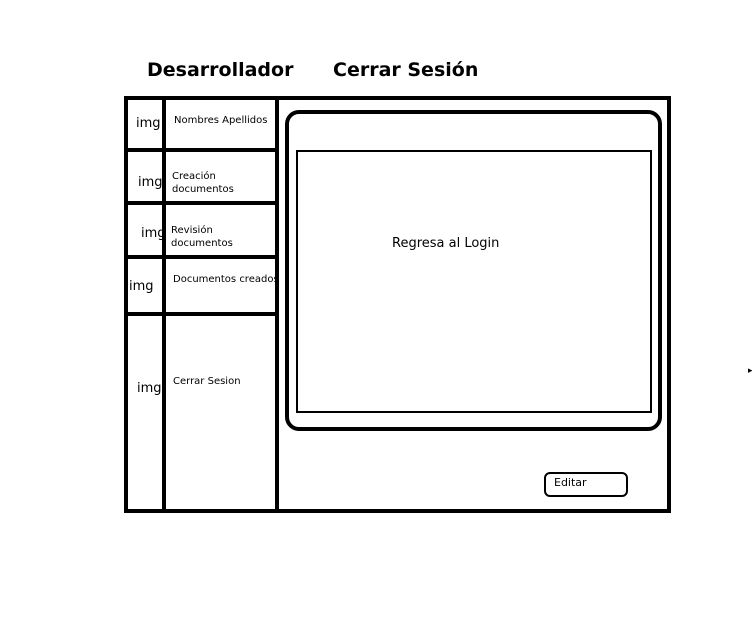 This screenshot has width=752, height=628. Describe the element at coordinates (226, 279) in the screenshot. I see `sidebar-item-label: Documentos creados` at that location.